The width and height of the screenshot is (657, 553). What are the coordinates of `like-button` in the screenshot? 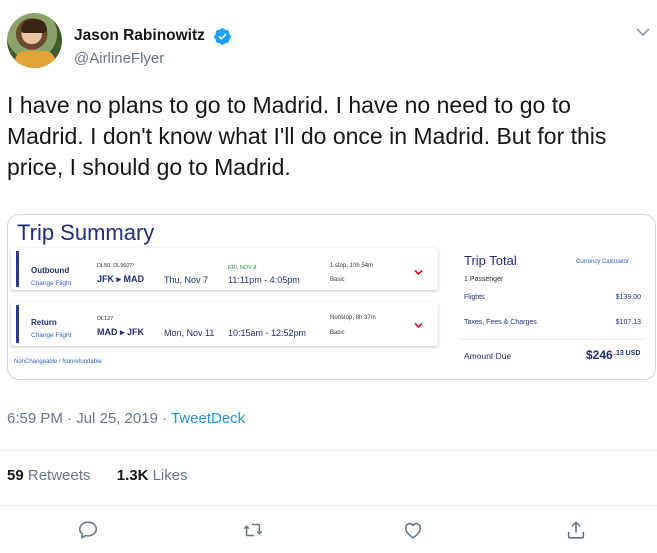 It's located at (413, 530).